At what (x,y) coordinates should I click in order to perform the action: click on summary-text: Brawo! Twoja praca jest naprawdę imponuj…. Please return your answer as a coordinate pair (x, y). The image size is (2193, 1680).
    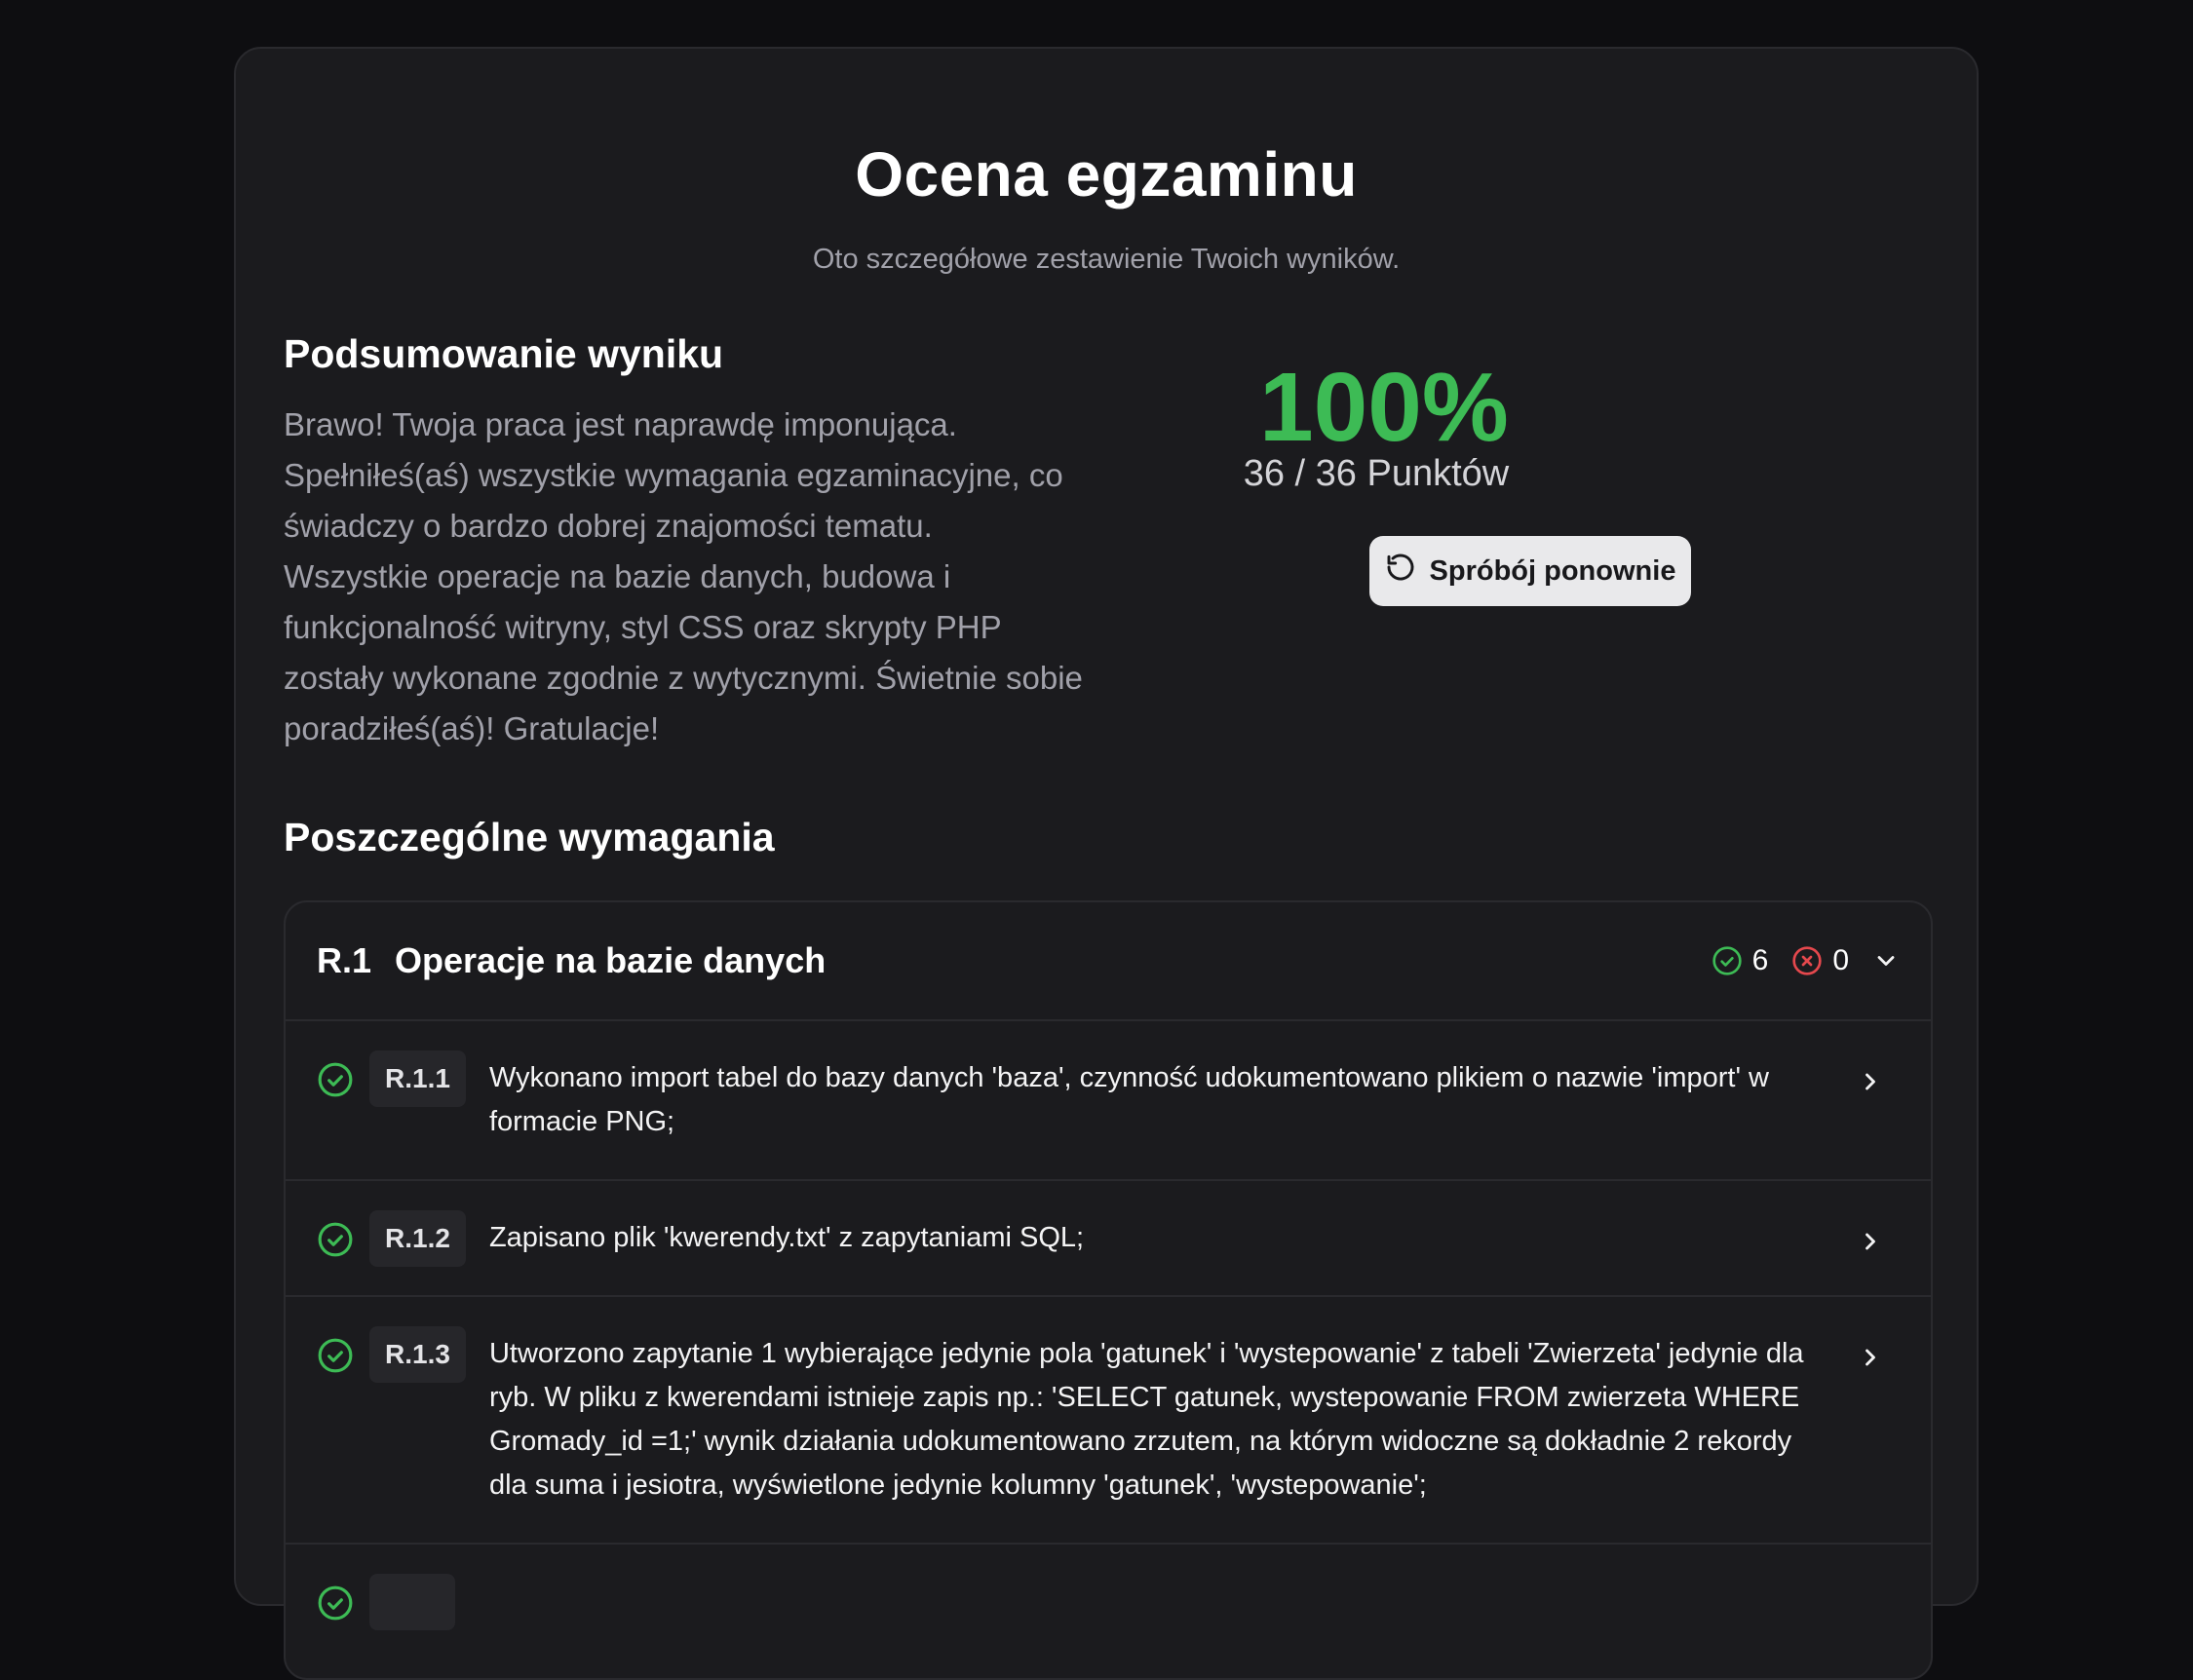
    Looking at the image, I should click on (683, 576).